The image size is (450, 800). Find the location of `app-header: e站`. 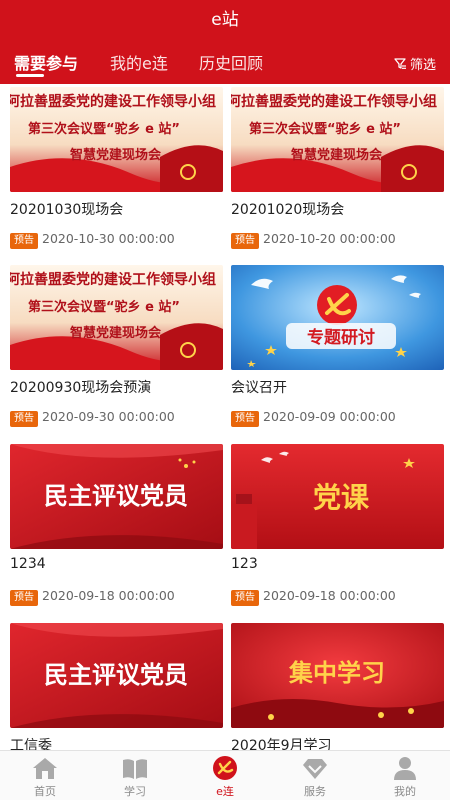

app-header: e站 is located at coordinates (225, 20).